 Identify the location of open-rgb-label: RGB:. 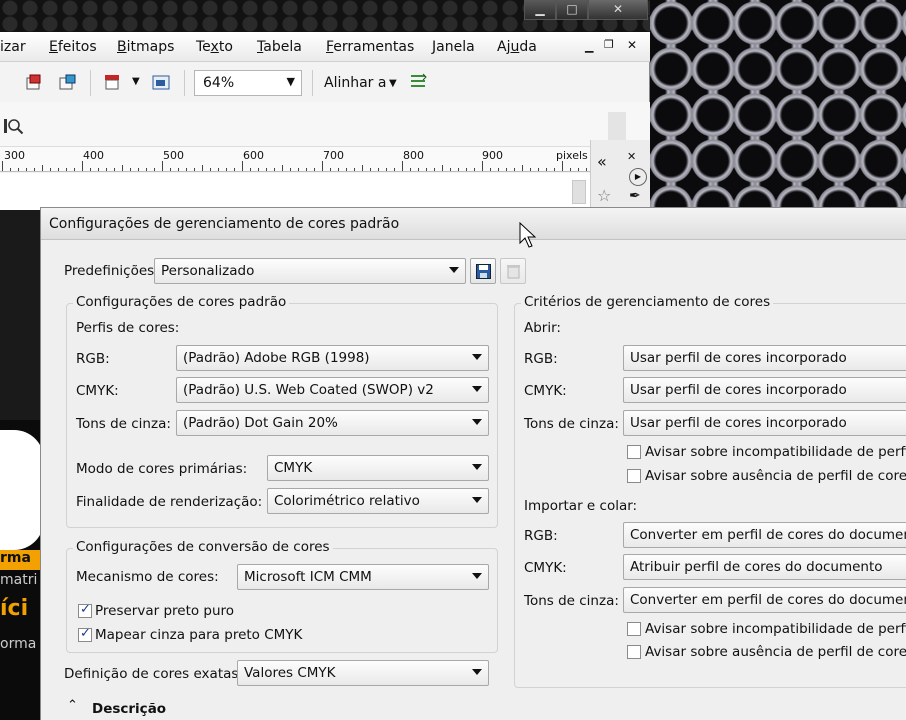
(541, 359).